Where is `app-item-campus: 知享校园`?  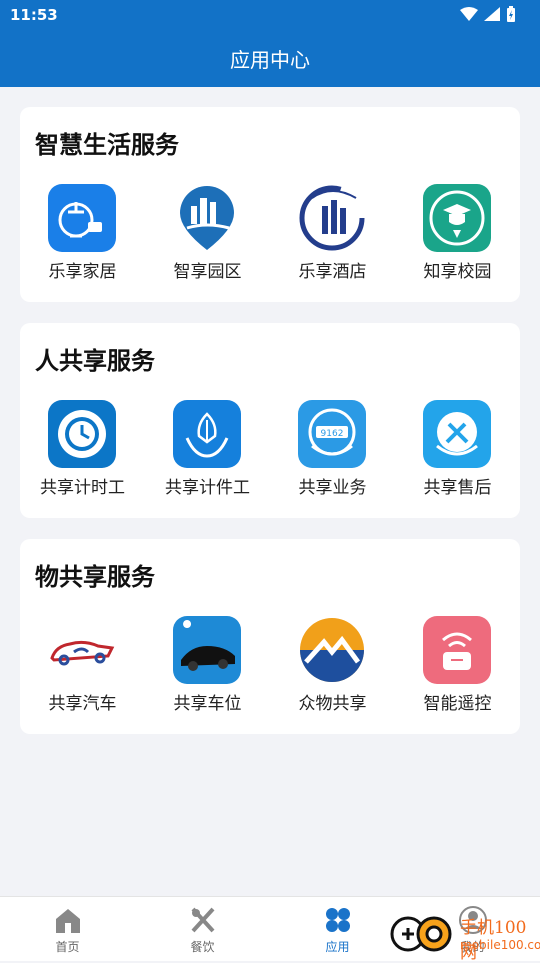
app-item-campus: 知享校园 is located at coordinates (457, 234).